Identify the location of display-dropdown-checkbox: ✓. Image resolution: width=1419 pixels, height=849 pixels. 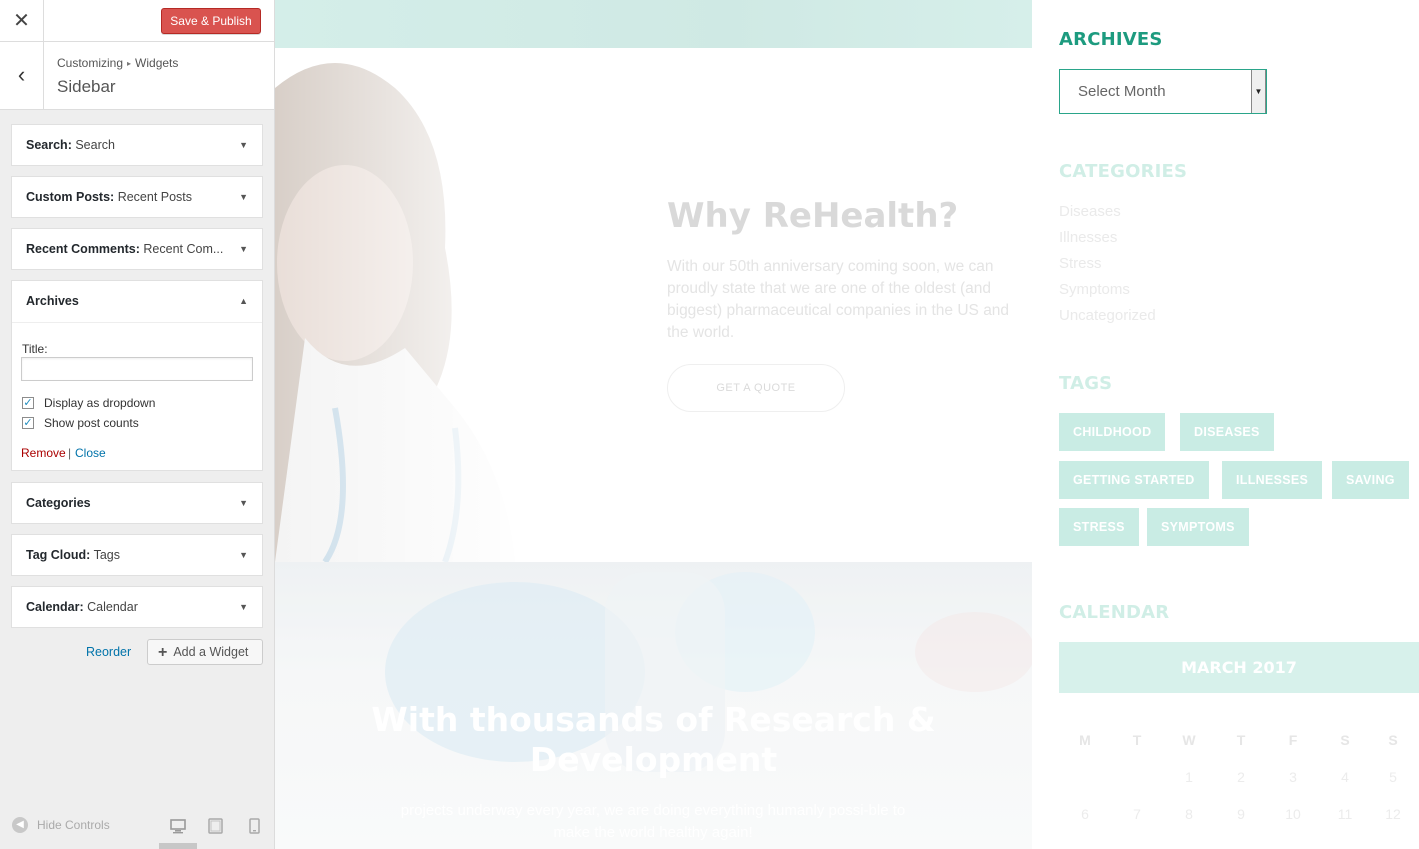
(28, 403).